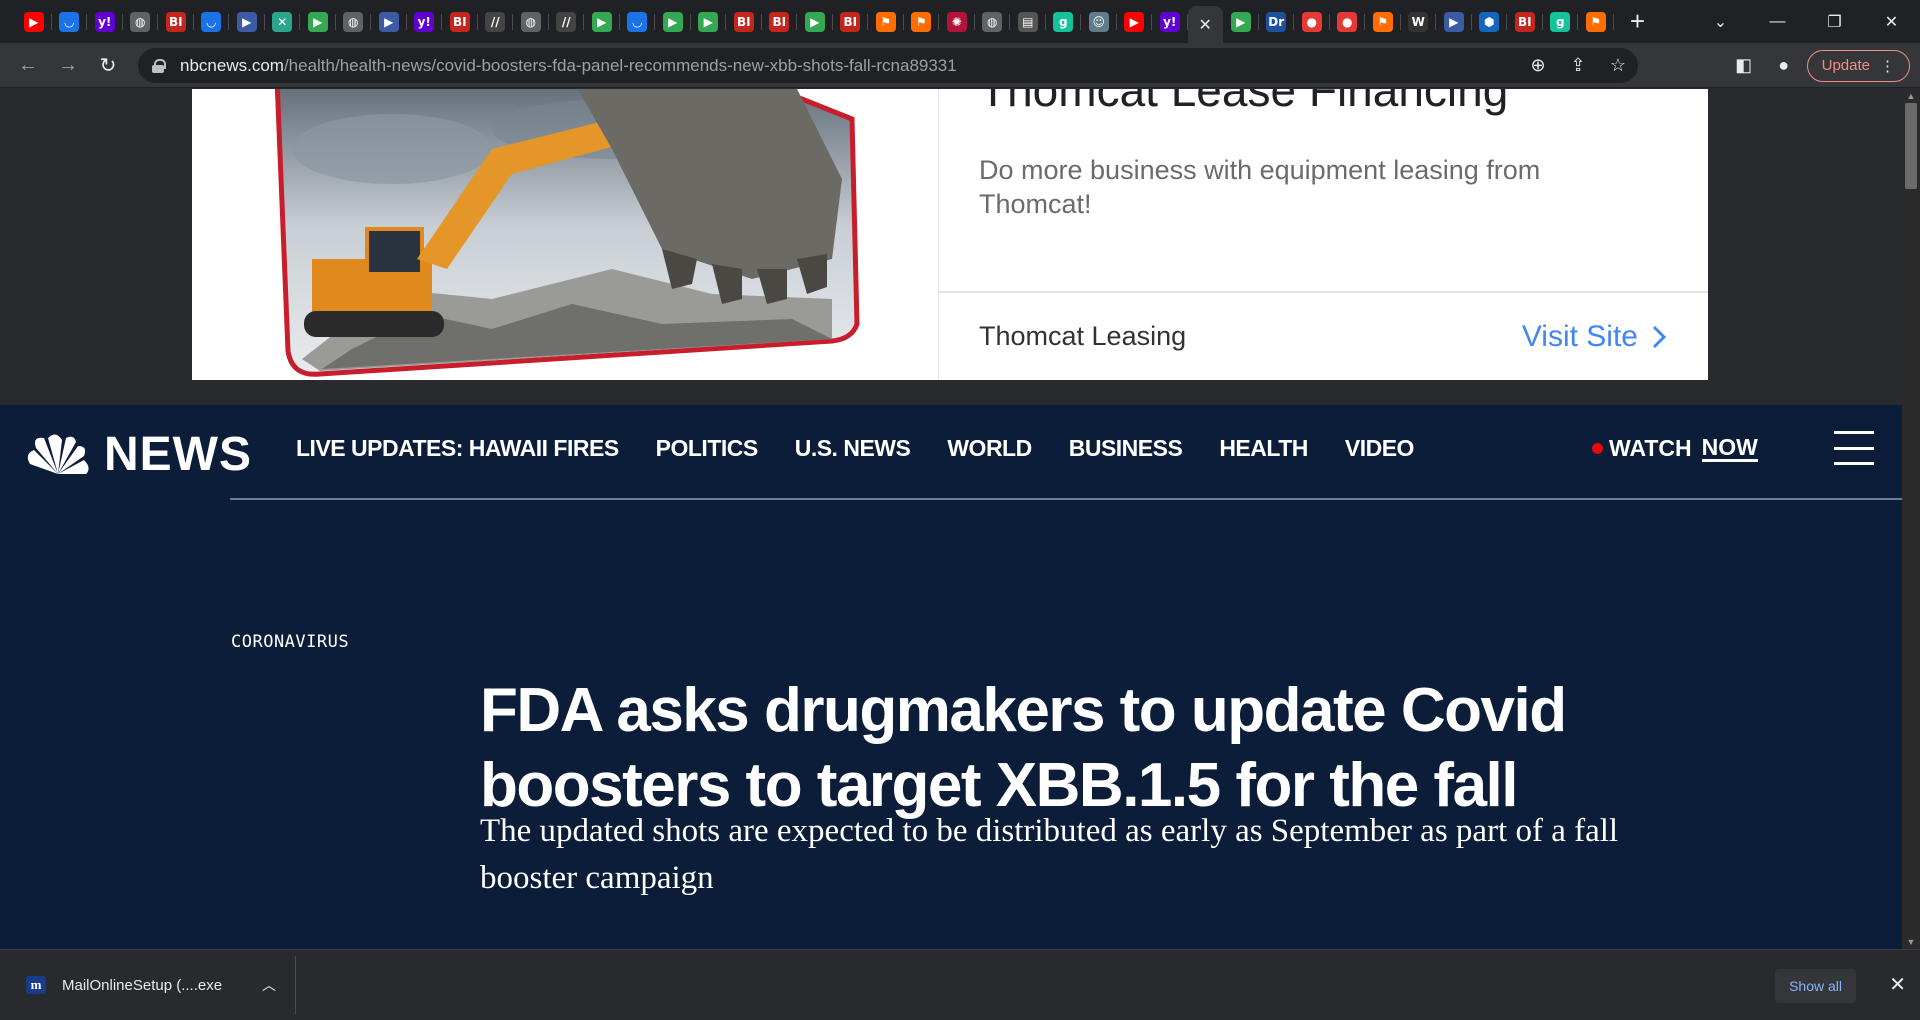 Image resolution: width=1920 pixels, height=1020 pixels. I want to click on browser-tab: W, so click(1419, 21).